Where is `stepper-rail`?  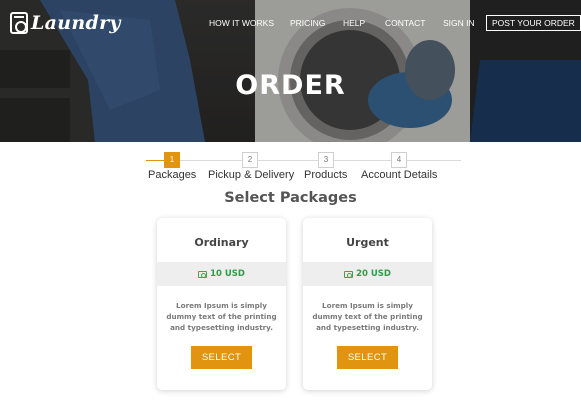 stepper-rail is located at coordinates (303, 160).